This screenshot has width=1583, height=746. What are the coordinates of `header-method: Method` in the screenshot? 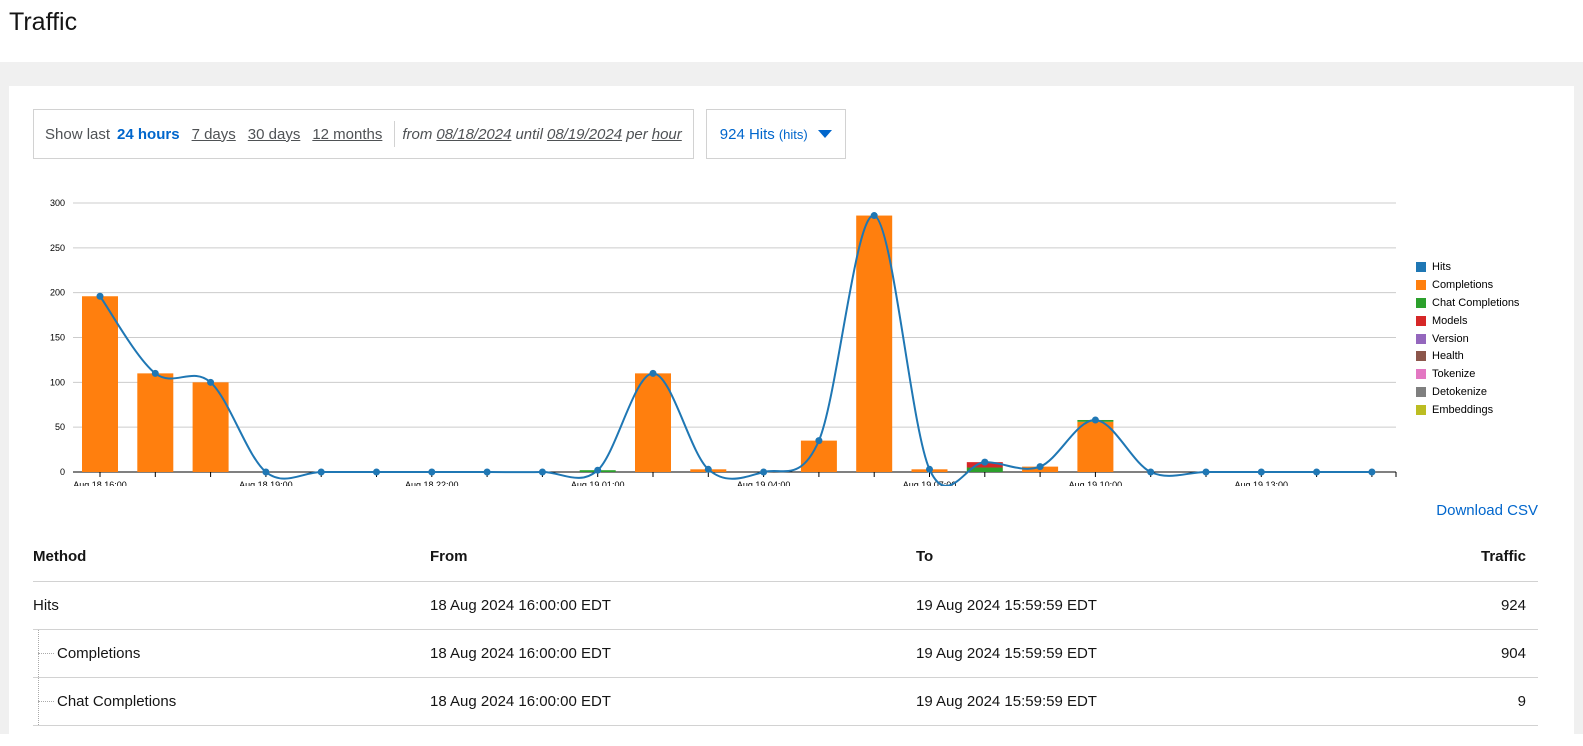 It's located at (231, 557).